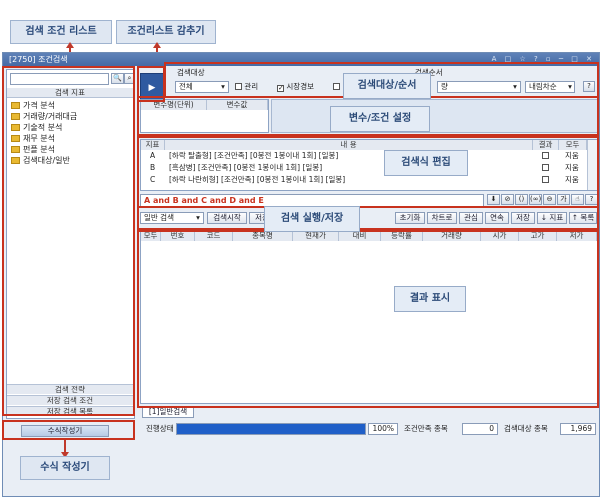  I want to click on window-title: [2750] 조건검색, so click(38, 59).